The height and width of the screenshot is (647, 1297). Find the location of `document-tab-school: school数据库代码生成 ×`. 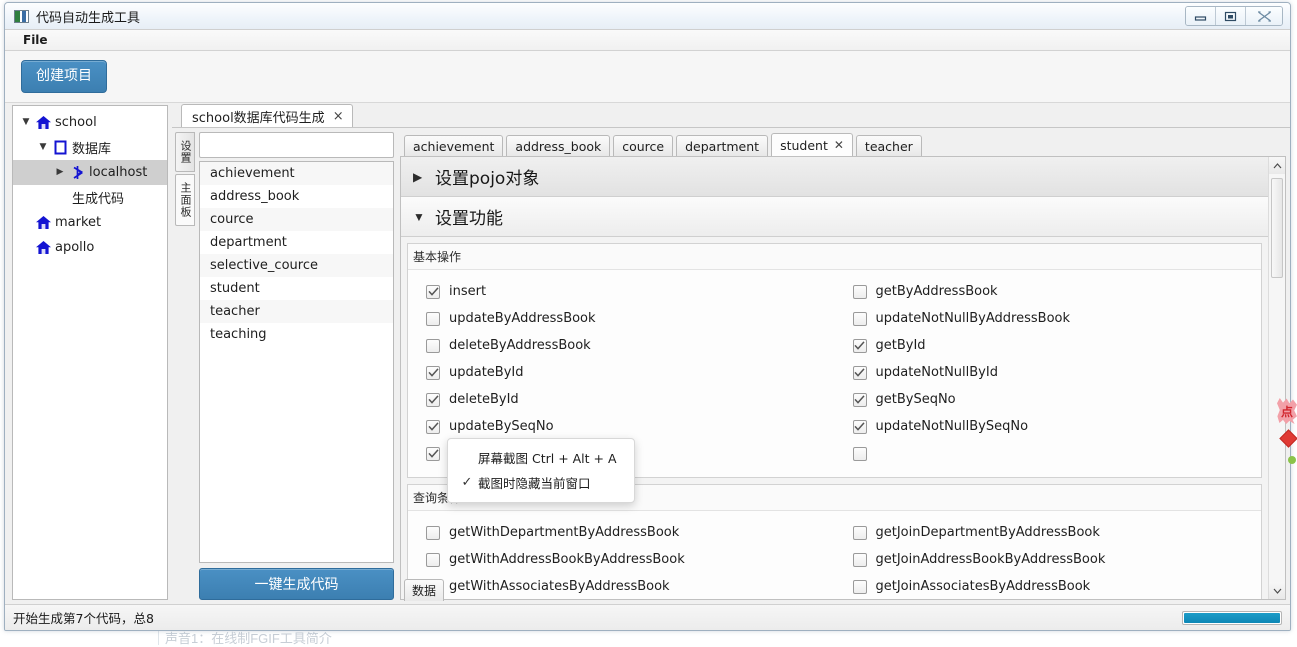

document-tab-school: school数据库代码生成 × is located at coordinates (267, 115).